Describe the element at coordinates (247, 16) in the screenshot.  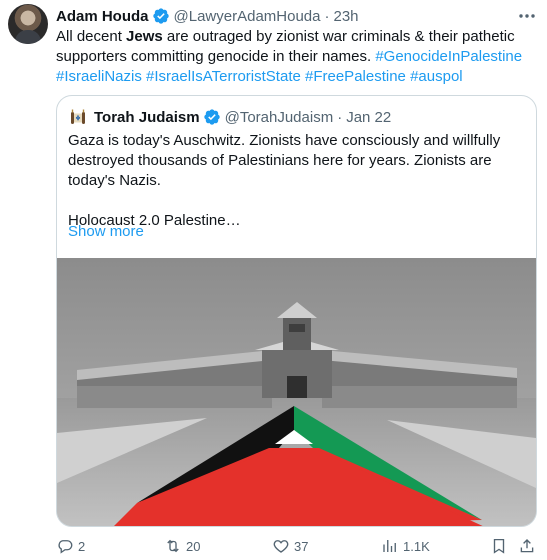
I see `author-handle: @LawyerAdamHouda` at that location.